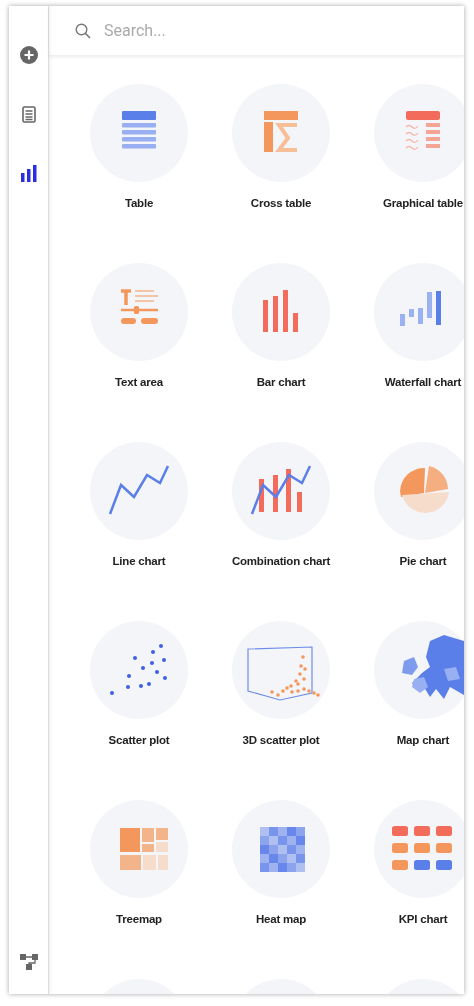 This screenshot has width=474, height=1006. Describe the element at coordinates (28, 961) in the screenshot. I see `hierarchy-icon` at that location.